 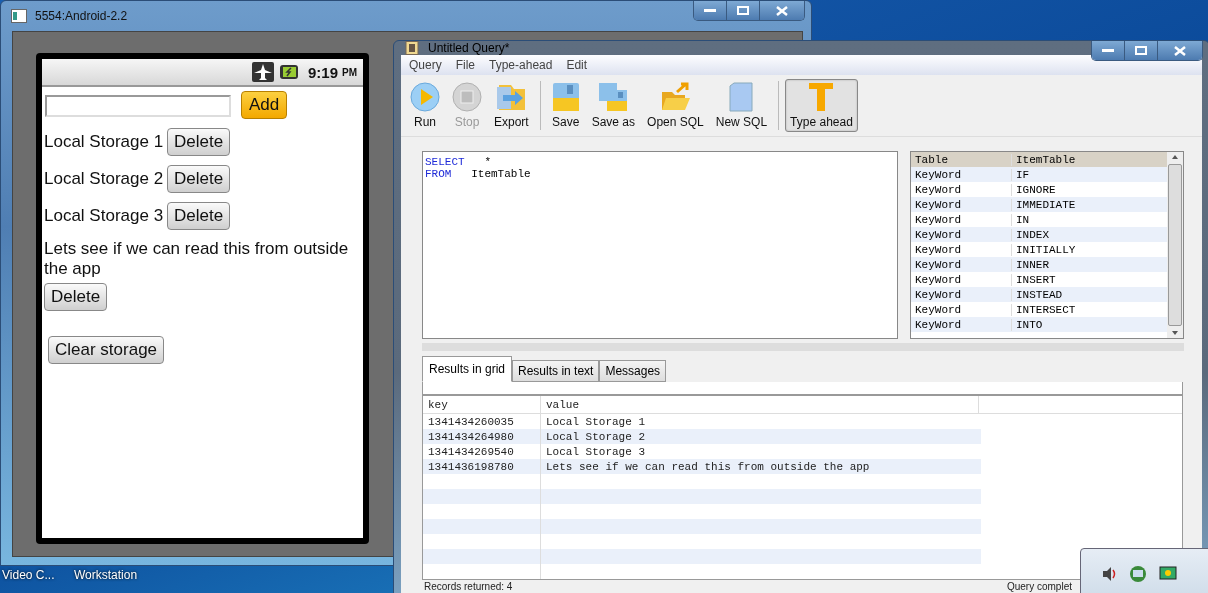 What do you see at coordinates (1039, 586) in the screenshot?
I see `status-text: Query complet` at bounding box center [1039, 586].